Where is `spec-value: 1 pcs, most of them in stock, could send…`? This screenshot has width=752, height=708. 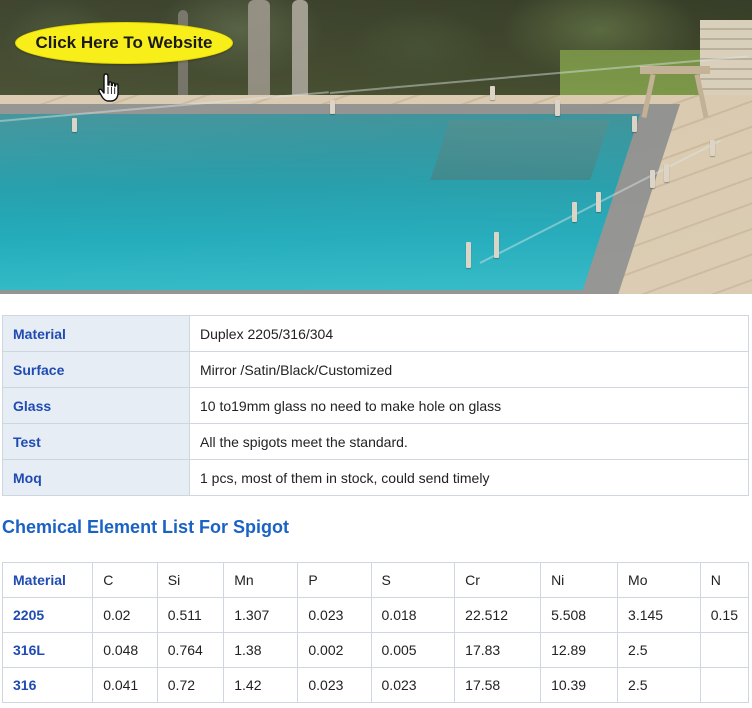 spec-value: 1 pcs, most of them in stock, could send… is located at coordinates (469, 477).